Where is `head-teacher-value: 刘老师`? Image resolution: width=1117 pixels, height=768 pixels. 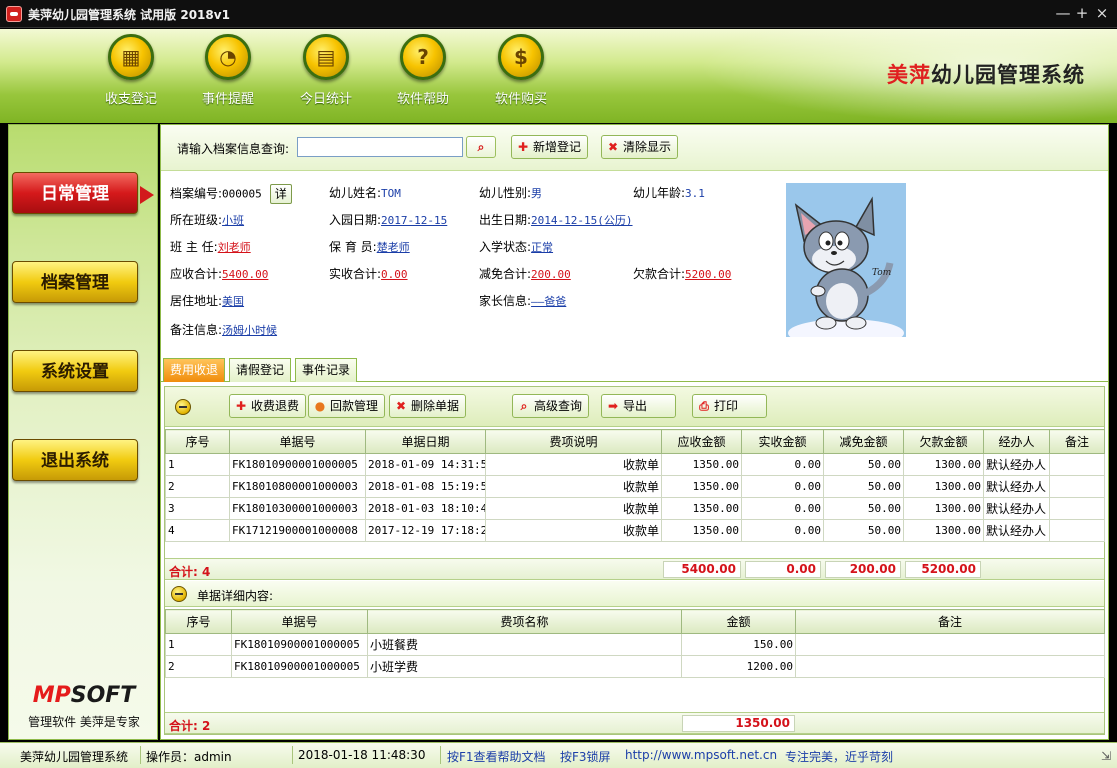
head-teacher-value: 刘老师 is located at coordinates (234, 247).